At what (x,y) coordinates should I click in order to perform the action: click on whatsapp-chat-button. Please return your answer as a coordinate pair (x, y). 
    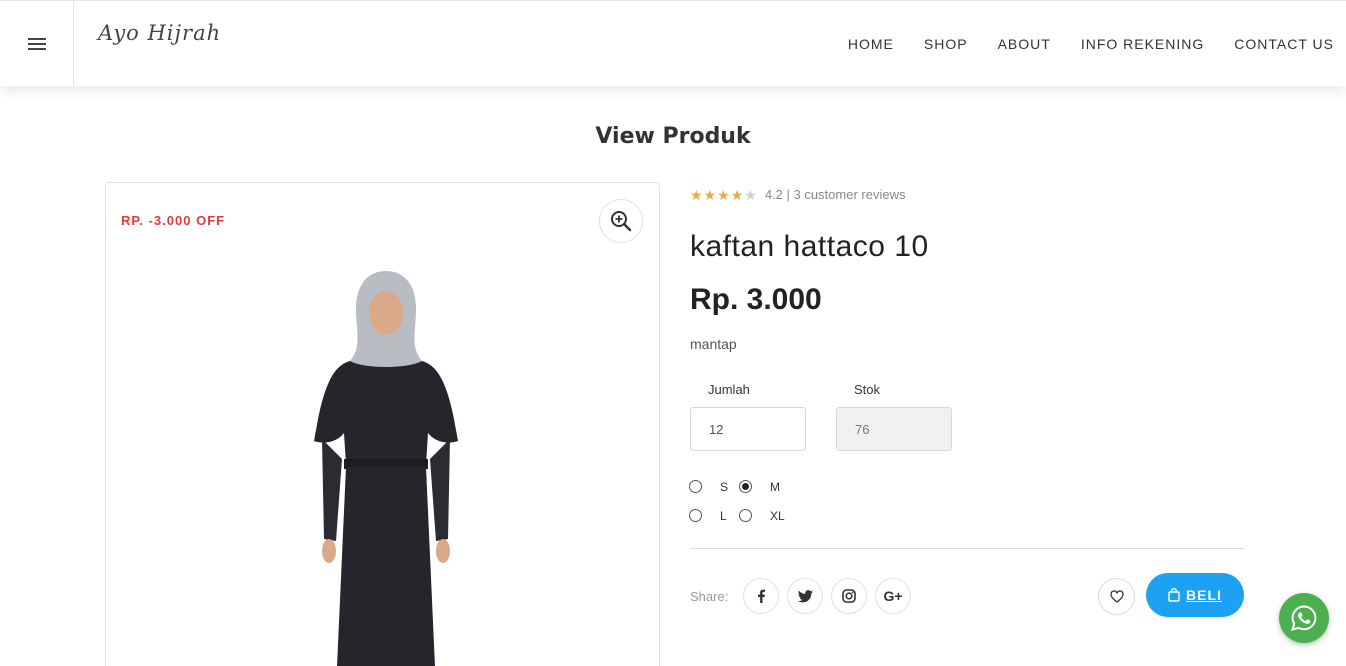
    Looking at the image, I should click on (1304, 618).